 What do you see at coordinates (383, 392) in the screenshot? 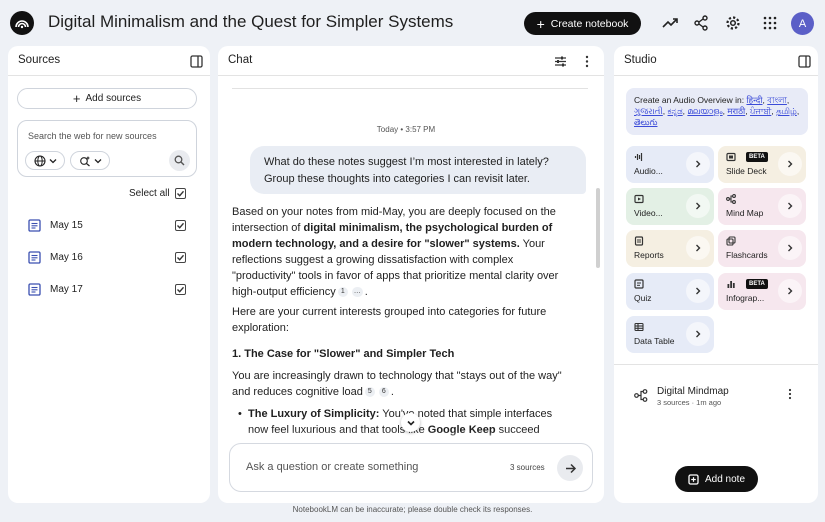
I see `citation-chip: 6` at bounding box center [383, 392].